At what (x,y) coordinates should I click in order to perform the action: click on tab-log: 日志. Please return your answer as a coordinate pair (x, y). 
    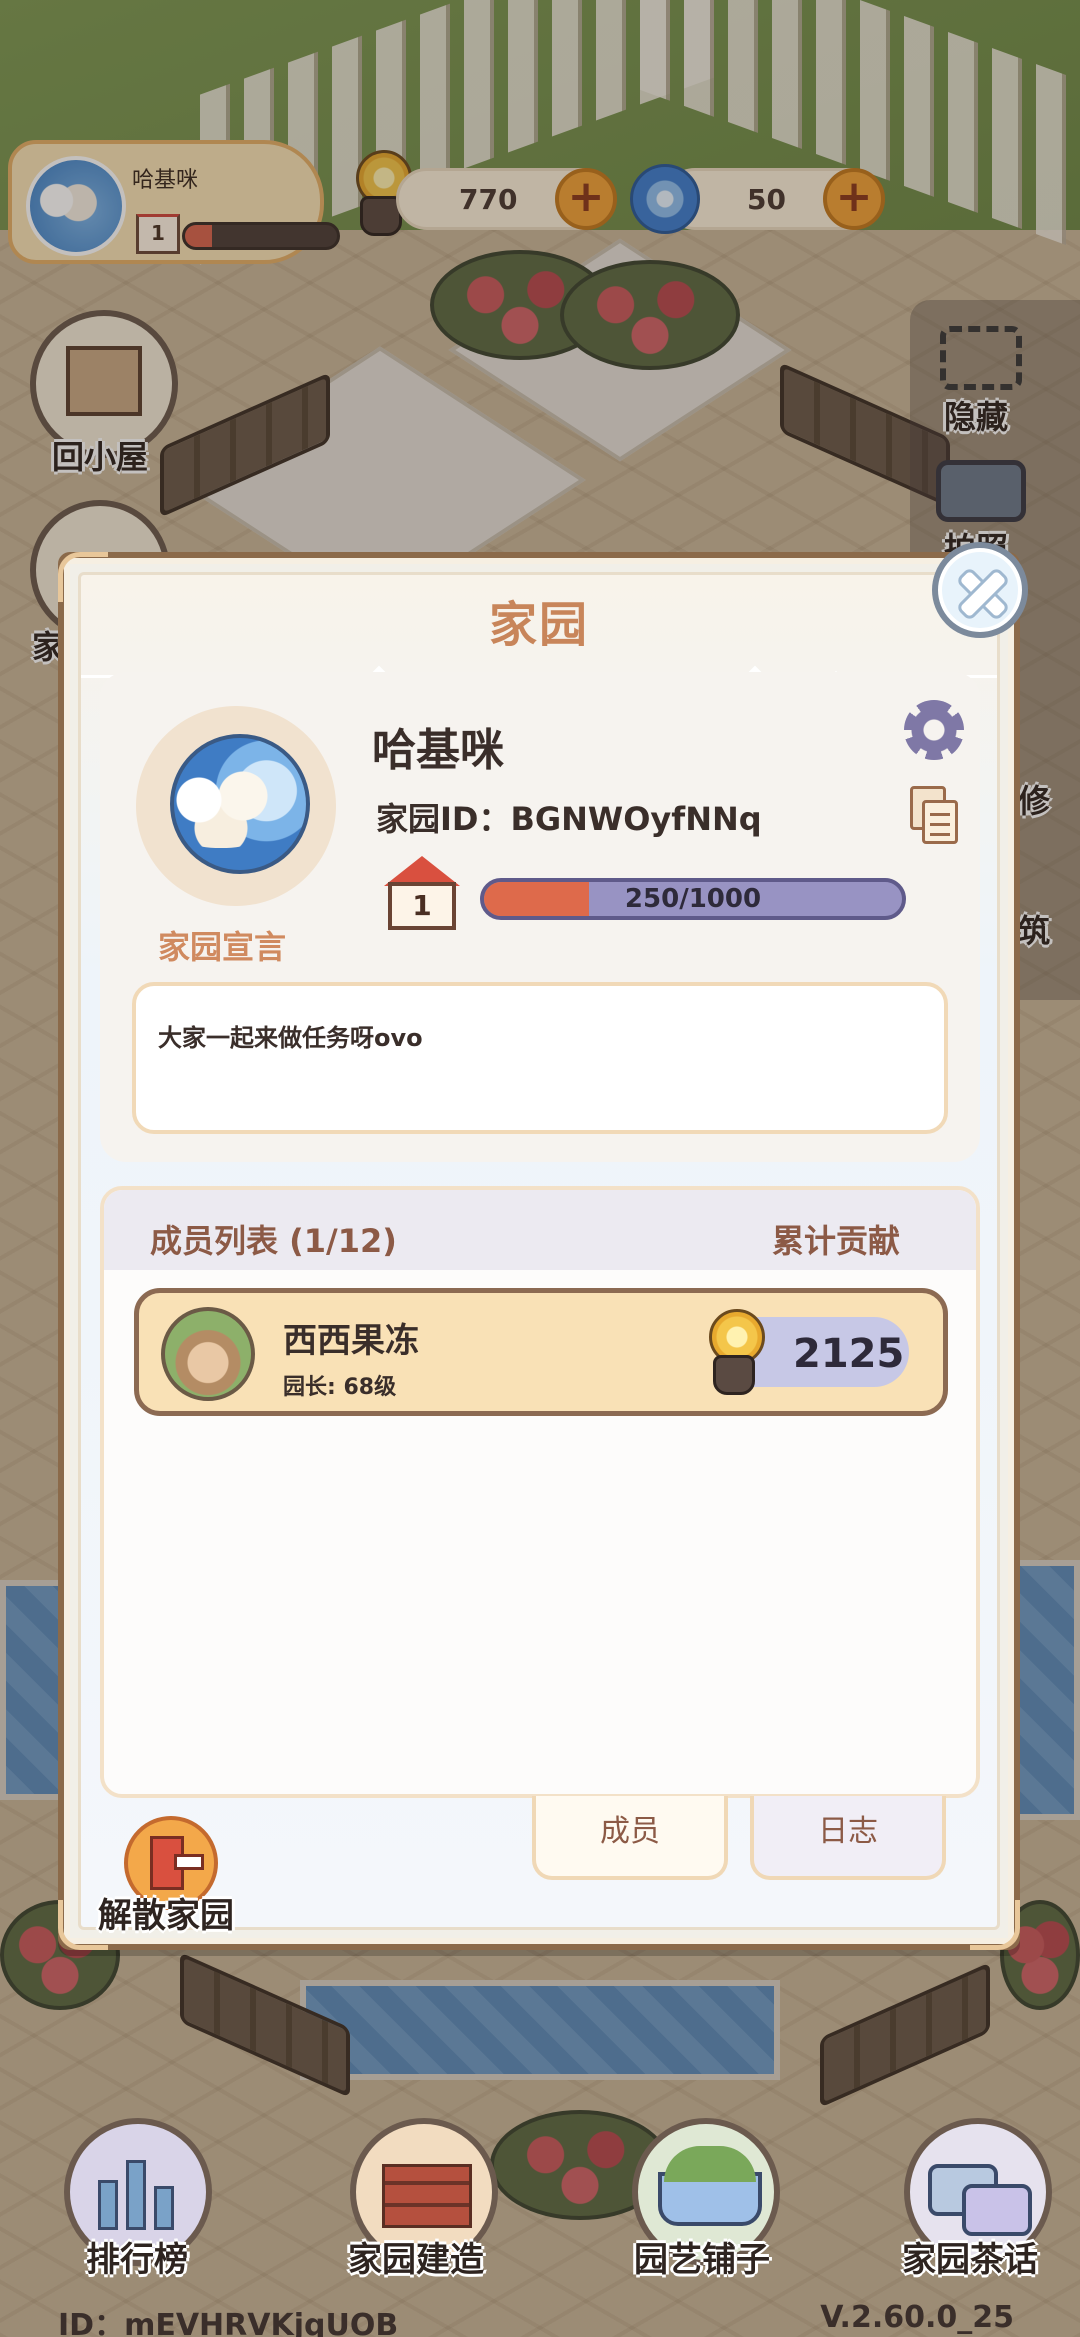
    Looking at the image, I should click on (848, 1838).